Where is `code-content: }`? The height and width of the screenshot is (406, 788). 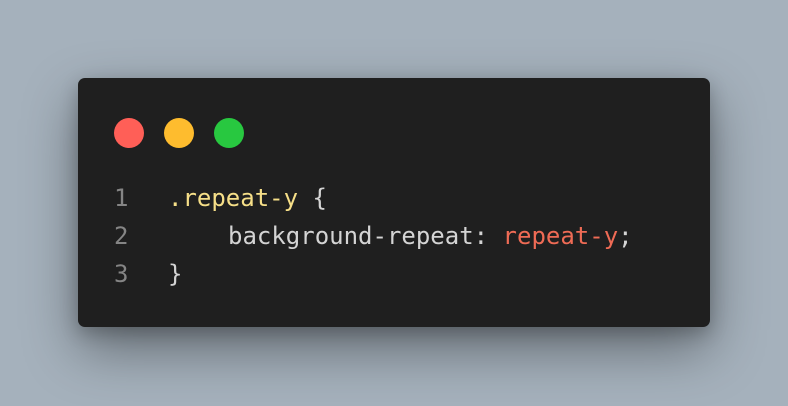
code-content: } is located at coordinates (429, 274).